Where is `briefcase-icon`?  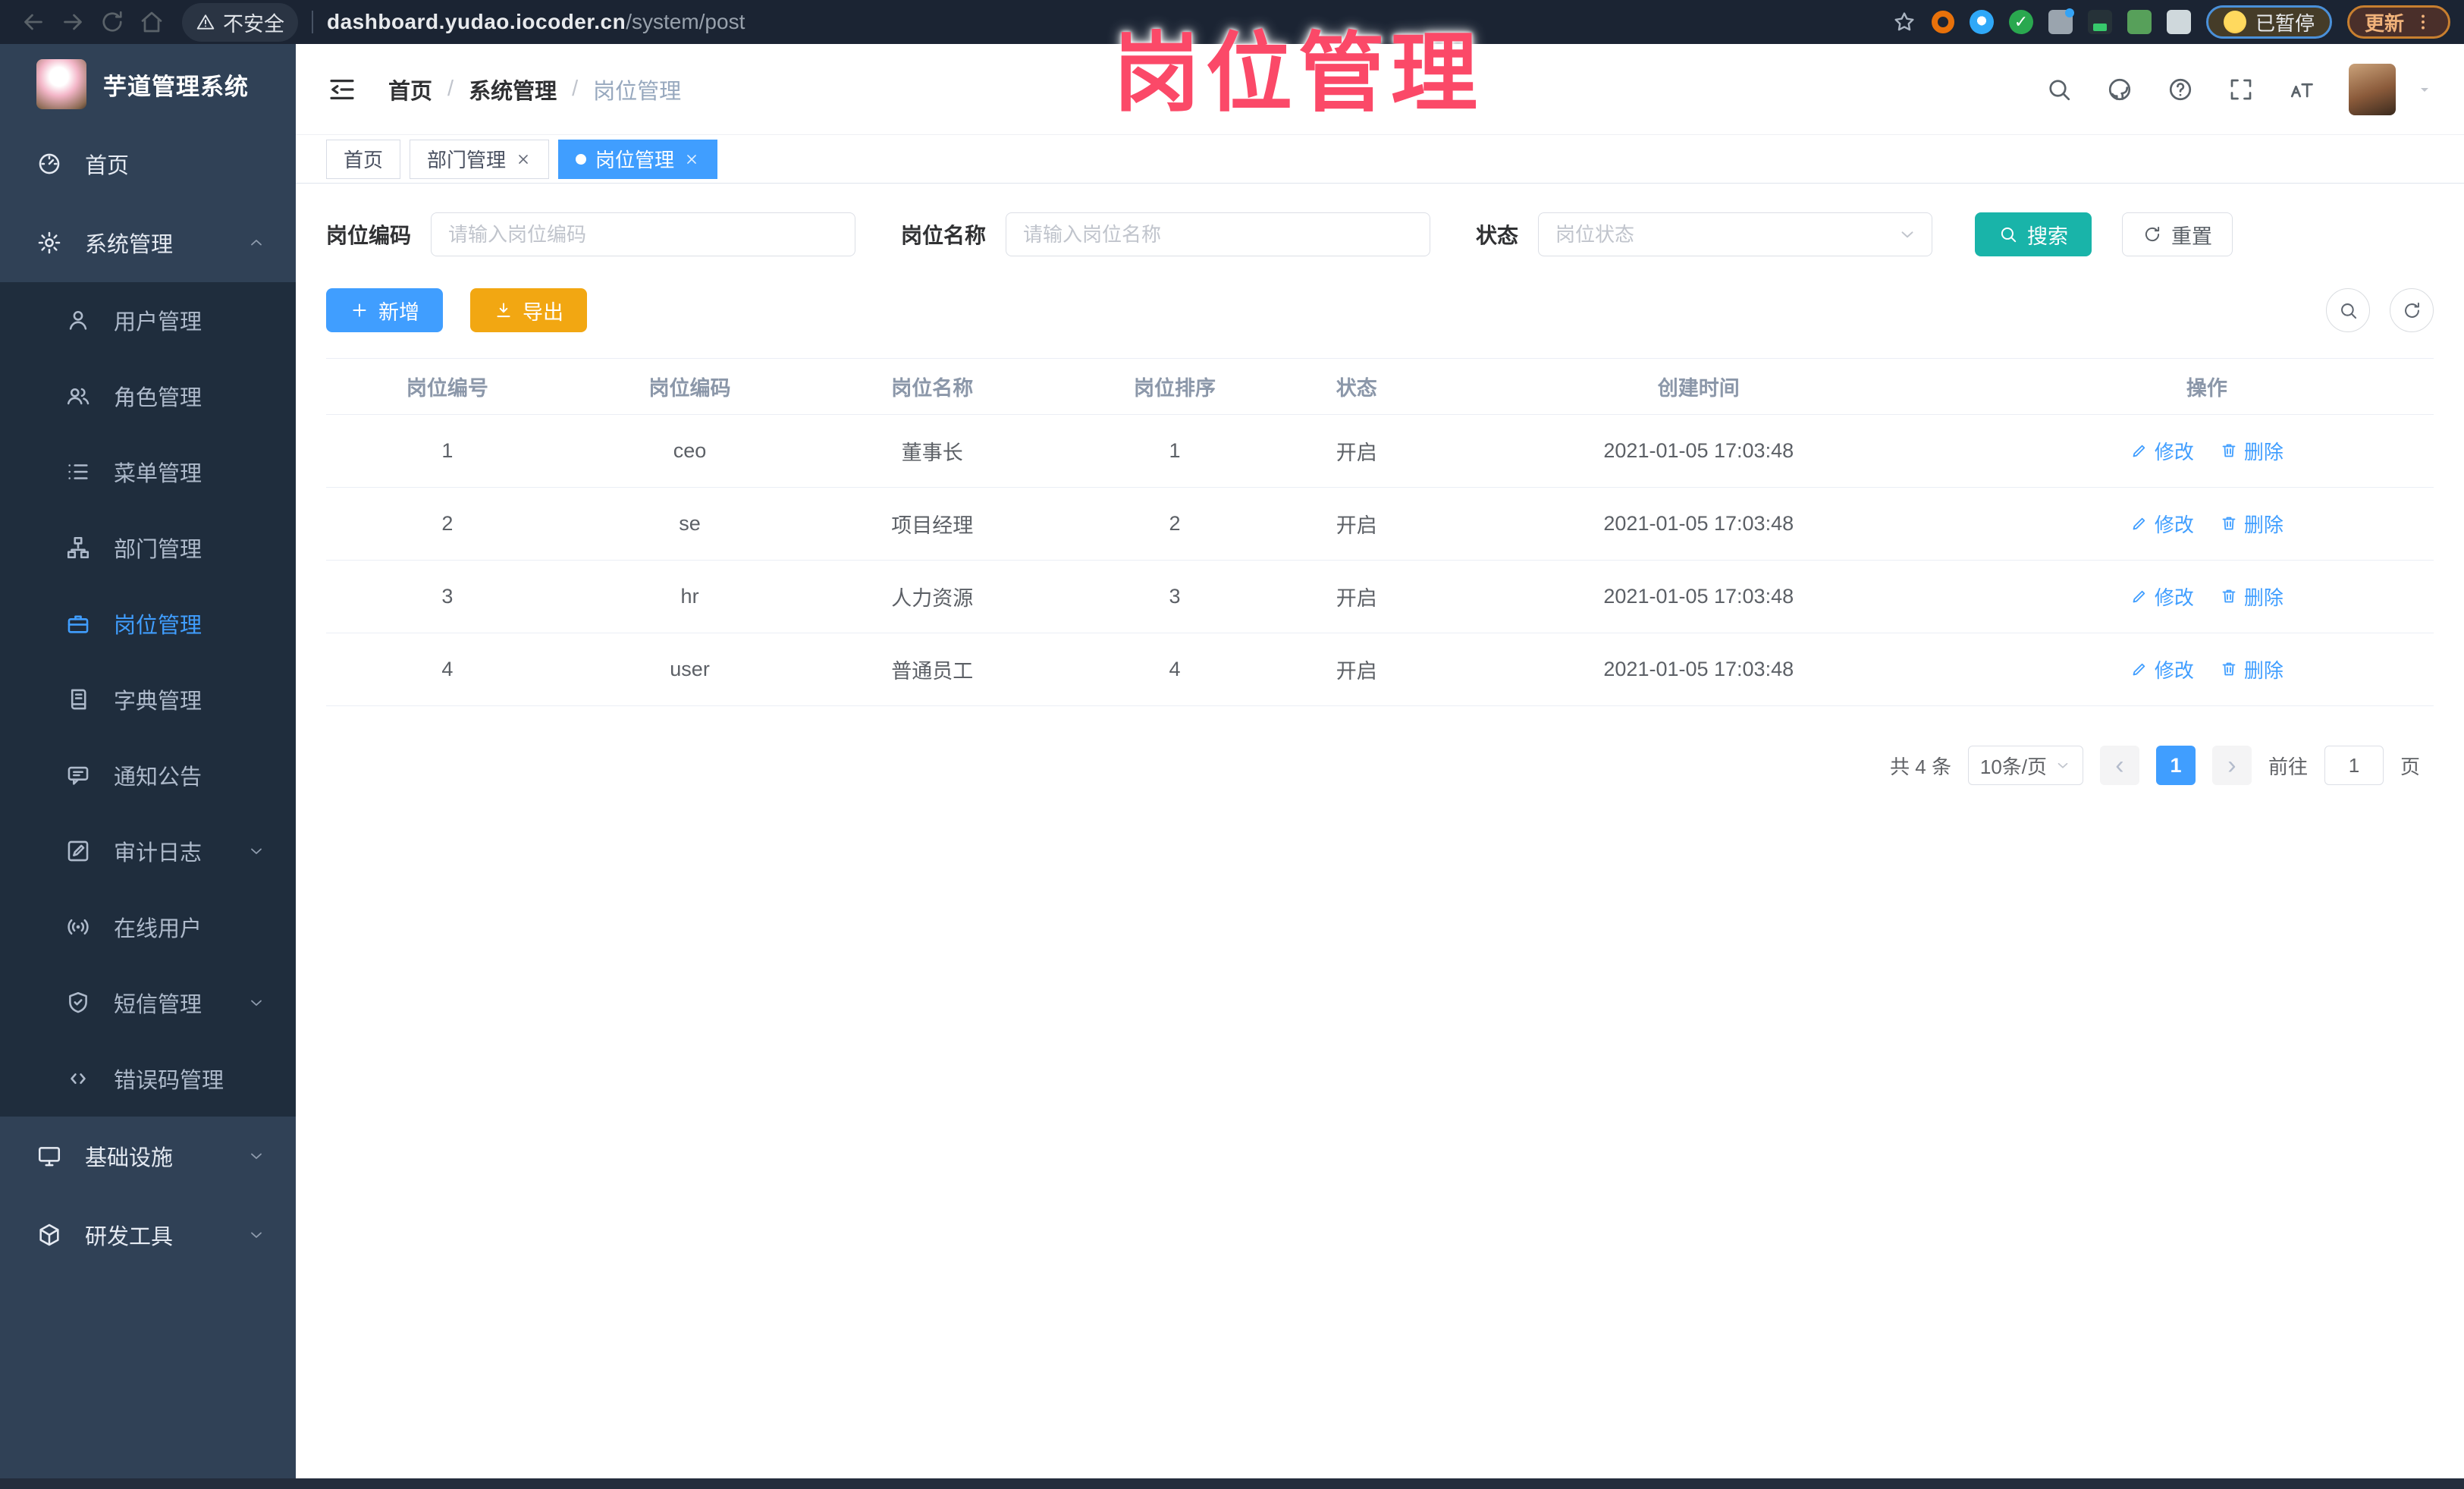
briefcase-icon is located at coordinates (78, 623).